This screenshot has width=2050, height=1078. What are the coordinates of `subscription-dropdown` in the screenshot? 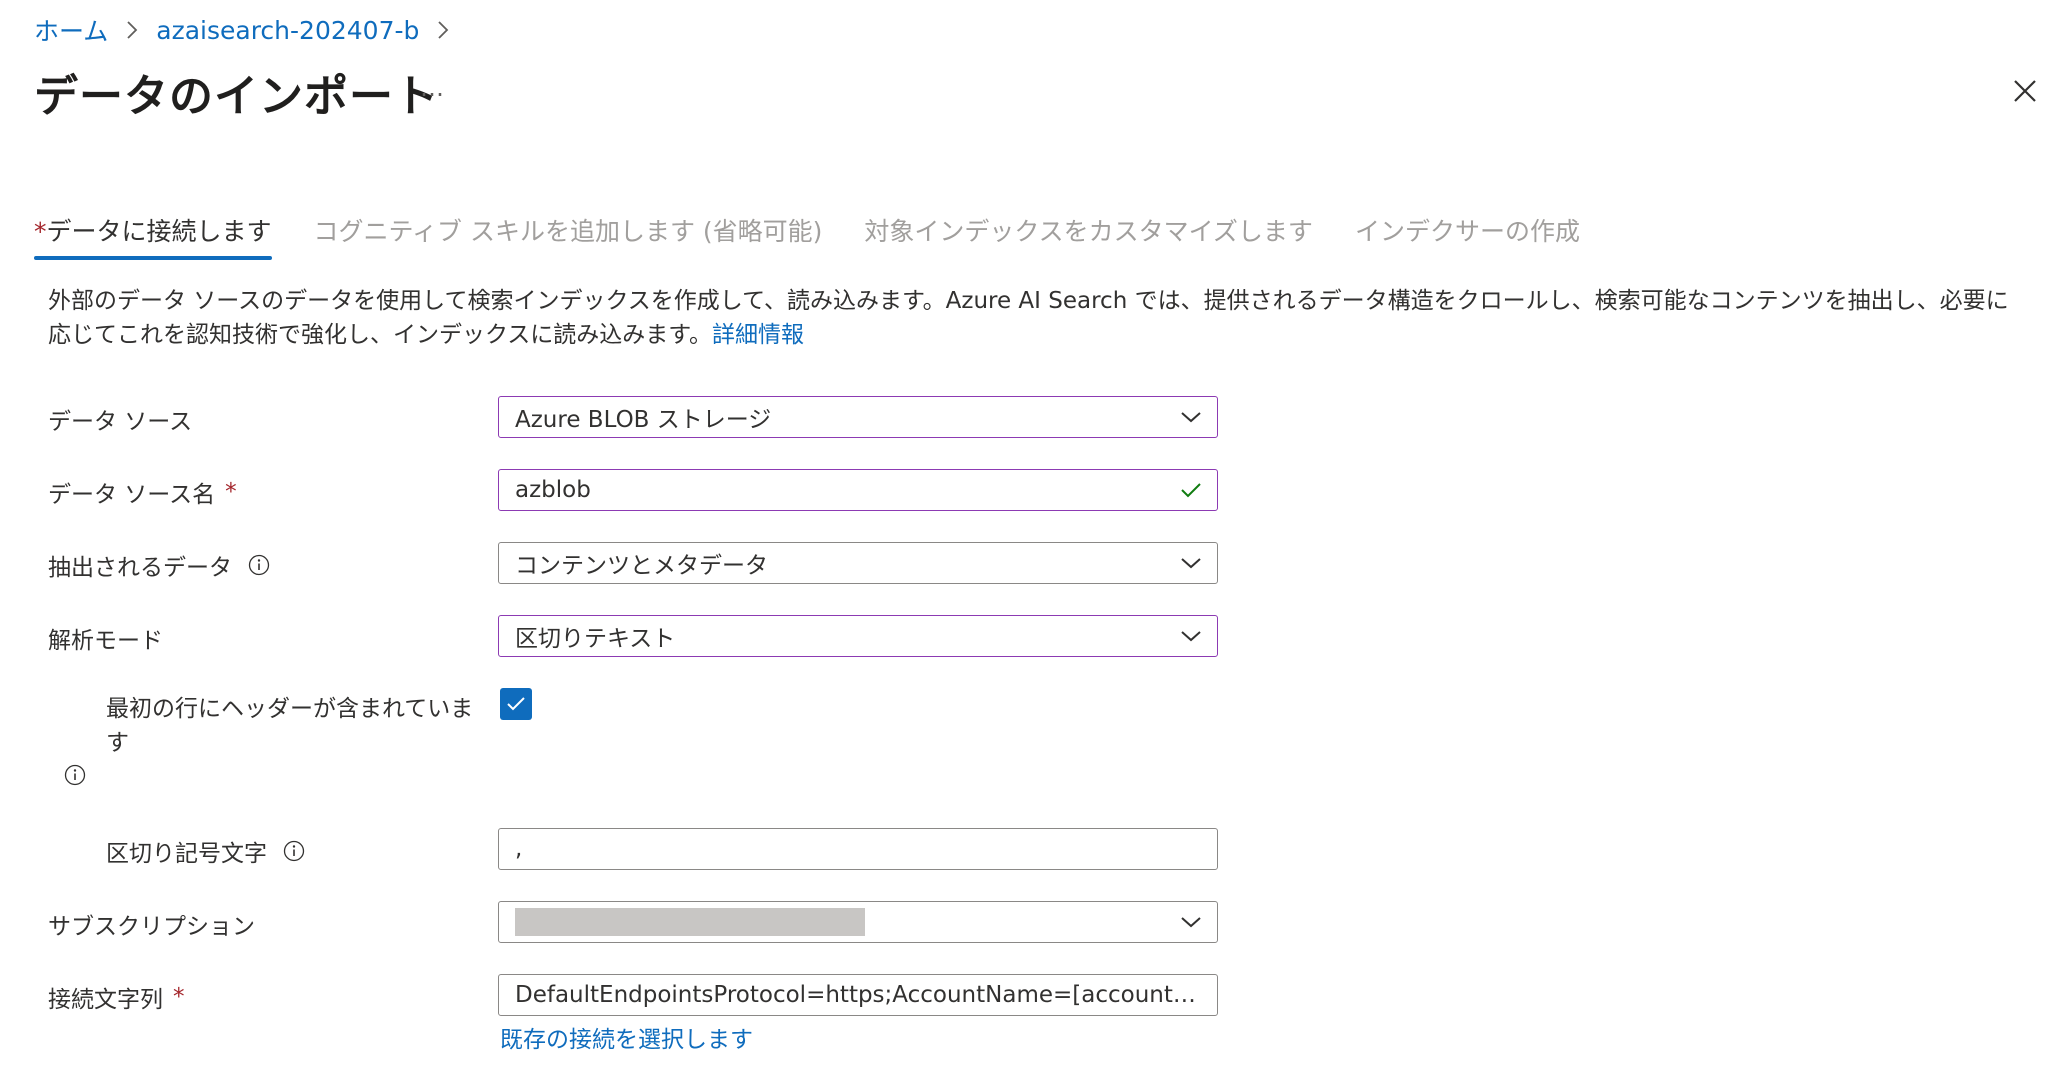 It's located at (858, 922).